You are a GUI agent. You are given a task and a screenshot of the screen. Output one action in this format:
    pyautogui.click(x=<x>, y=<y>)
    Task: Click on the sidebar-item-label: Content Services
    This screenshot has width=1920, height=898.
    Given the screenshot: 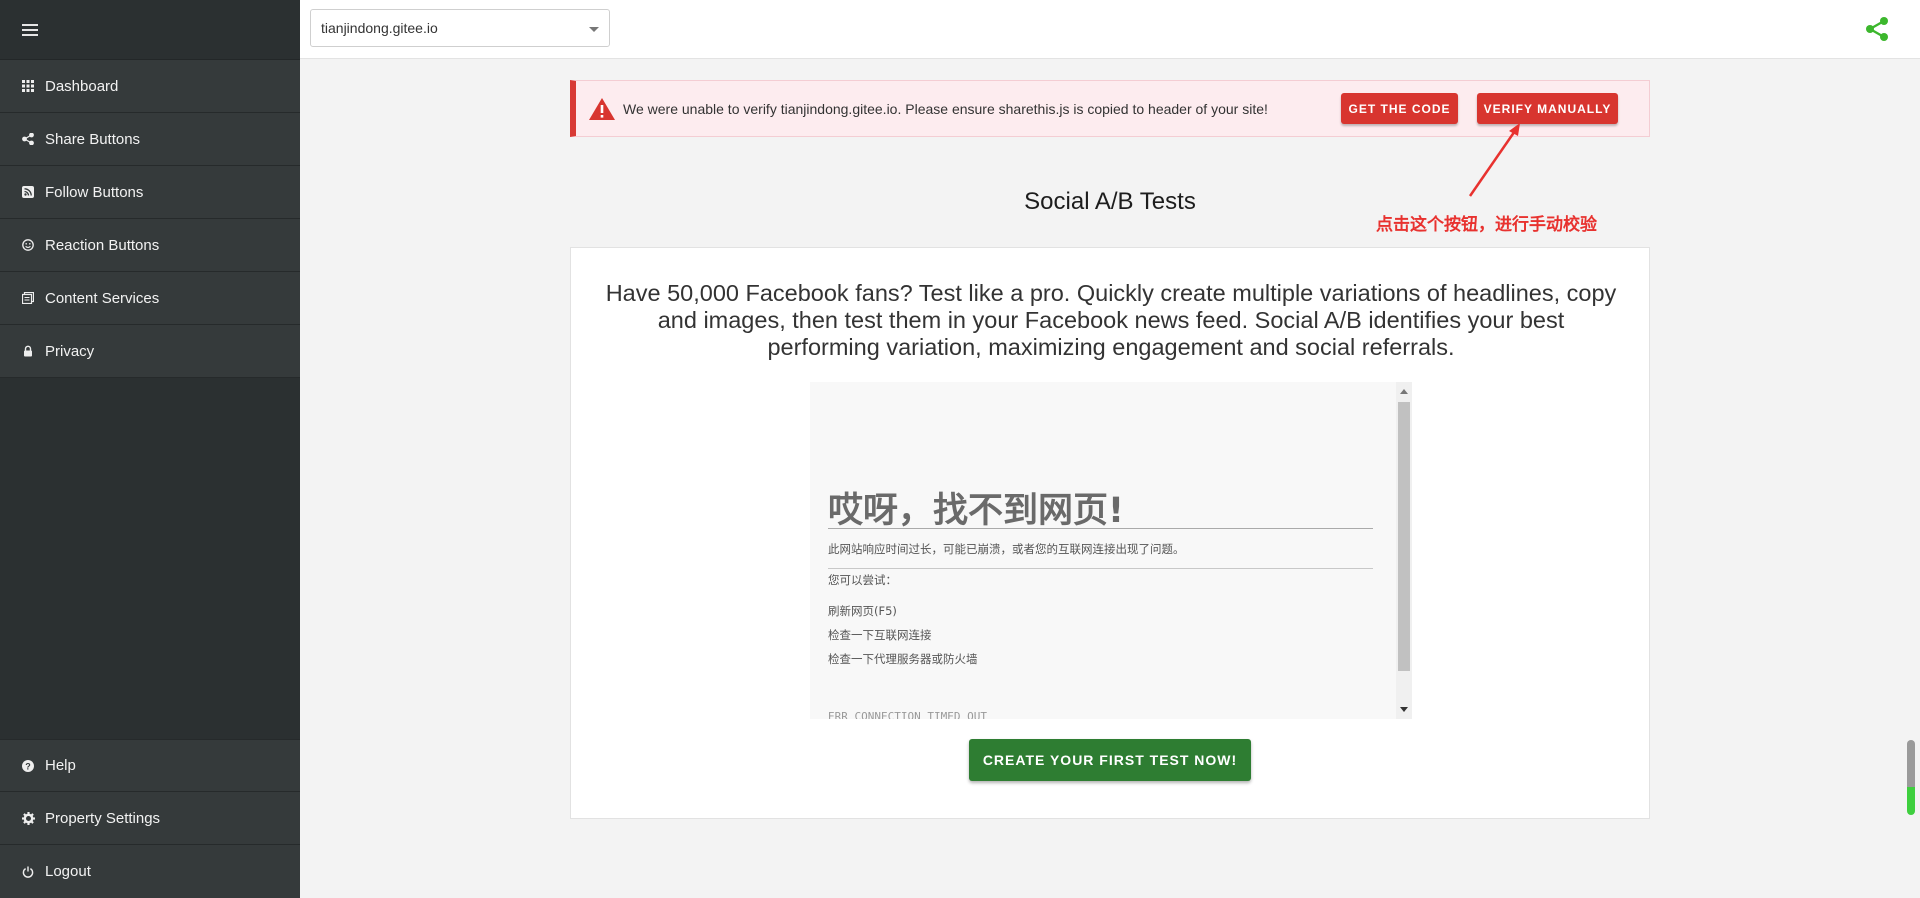 What is the action you would take?
    pyautogui.click(x=102, y=298)
    